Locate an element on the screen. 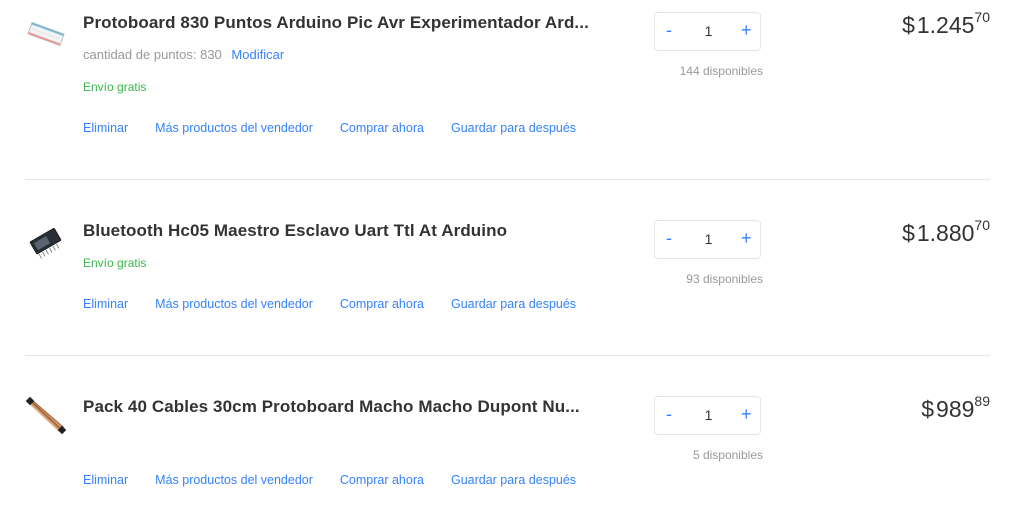  bluetooth-module-thumbnail is located at coordinates (46, 242).